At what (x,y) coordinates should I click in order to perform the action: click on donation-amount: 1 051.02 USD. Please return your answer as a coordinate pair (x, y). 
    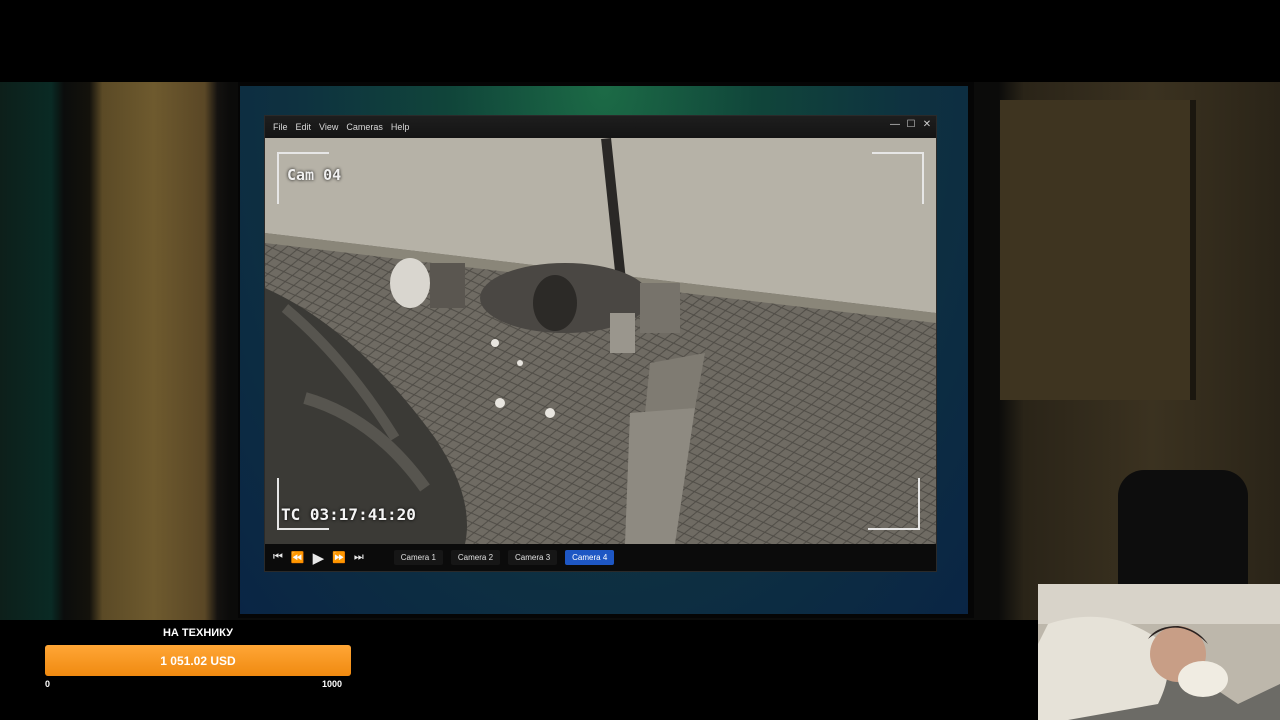
    Looking at the image, I should click on (198, 660).